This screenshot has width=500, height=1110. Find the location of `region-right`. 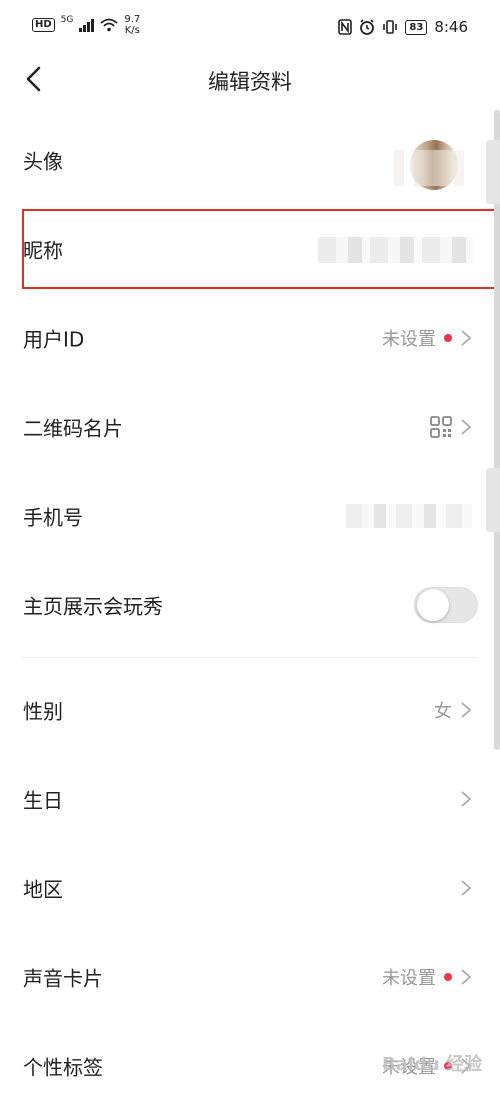

region-right is located at coordinates (466, 888).